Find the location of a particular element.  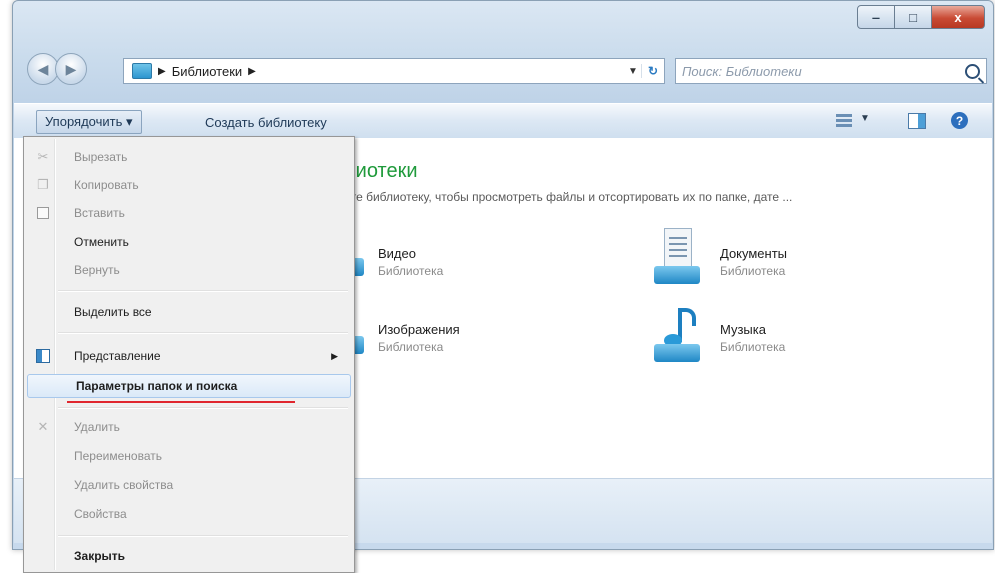

menu-item-layout: Представление ▶ is located at coordinates (188, 356).